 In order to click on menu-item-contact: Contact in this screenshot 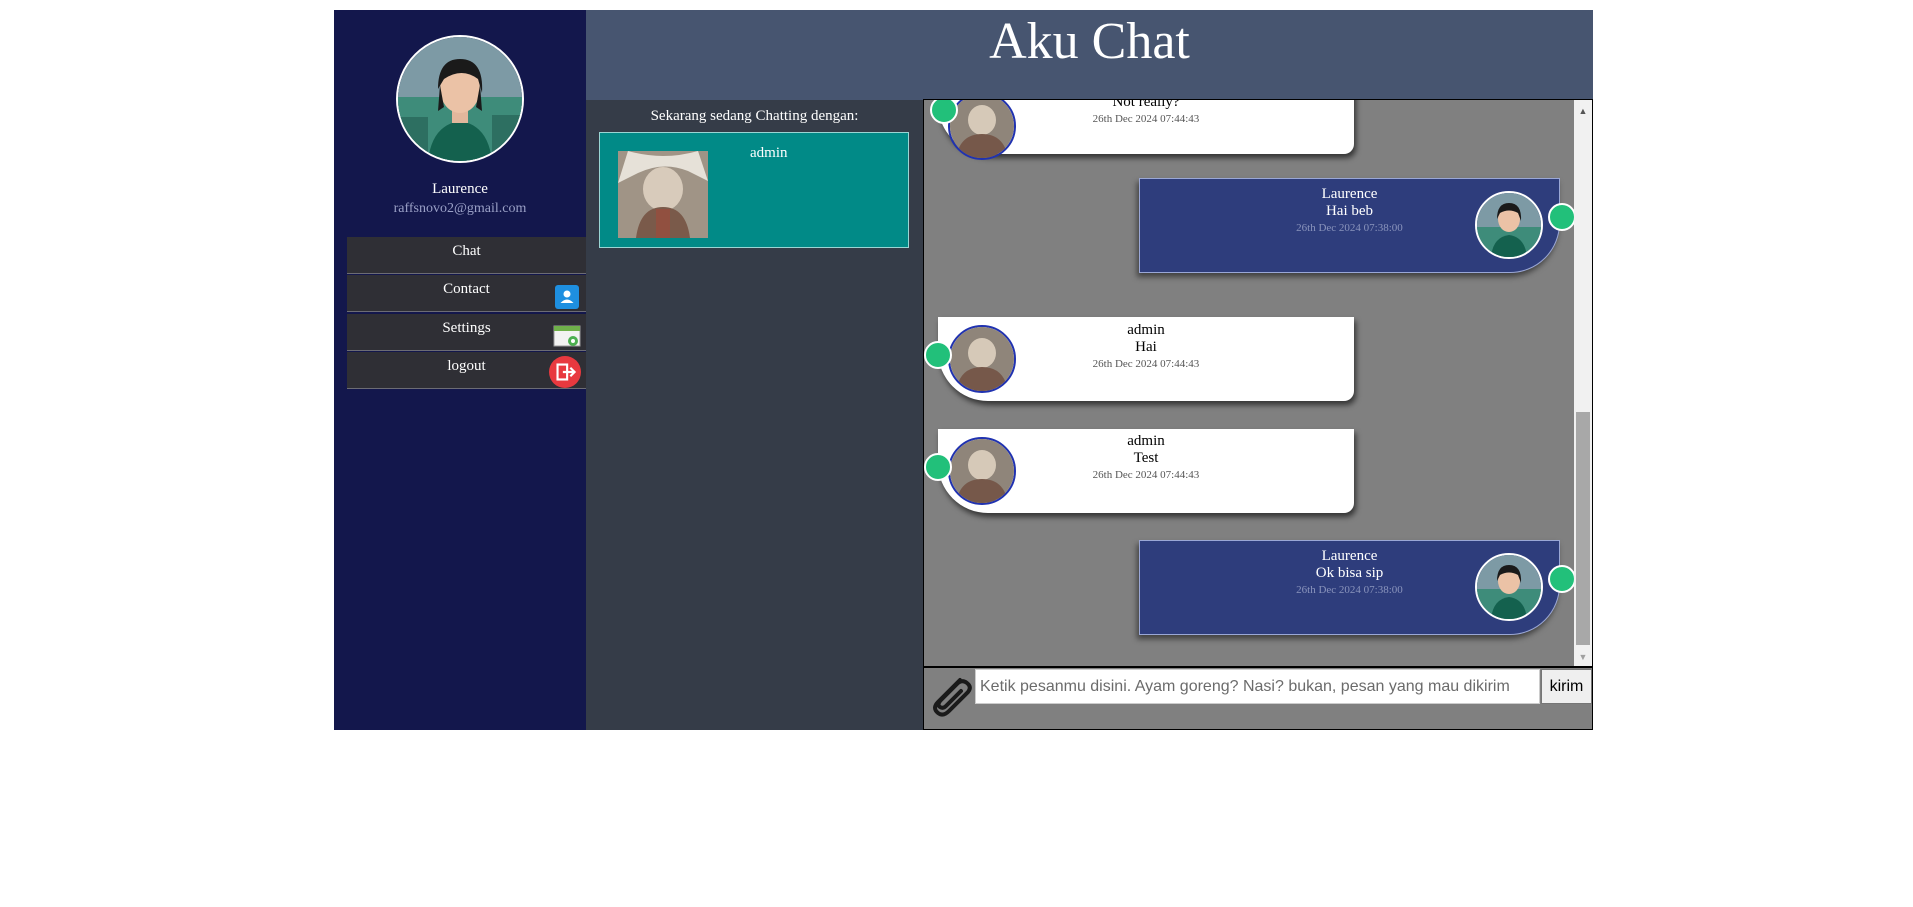, I will do `click(466, 293)`.